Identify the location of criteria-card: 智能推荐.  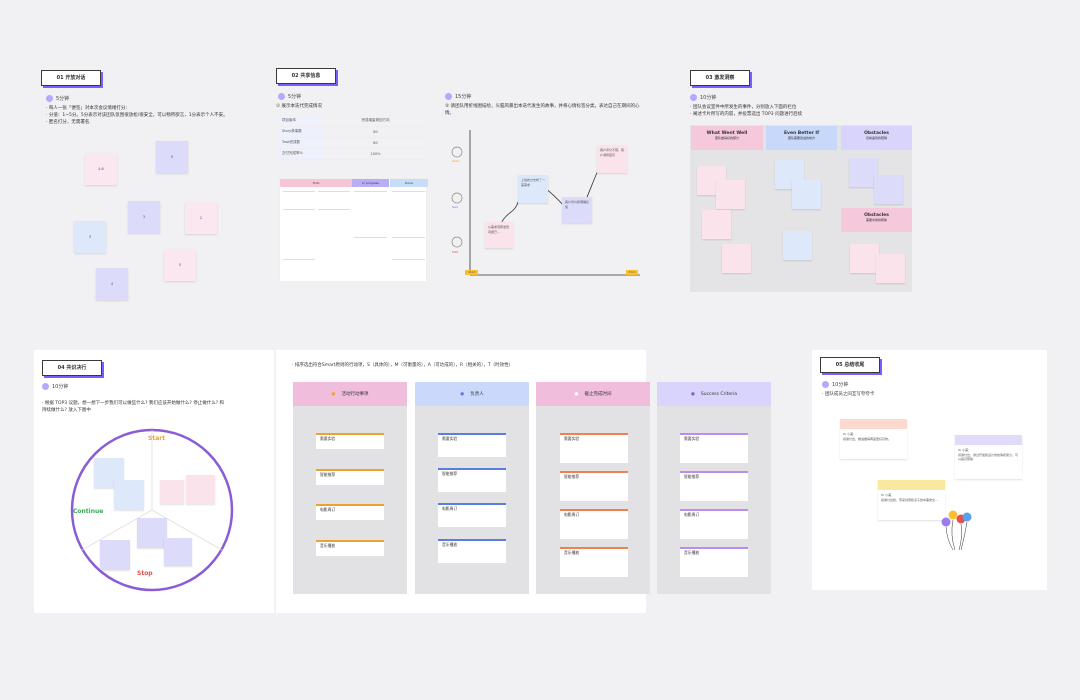
(714, 486).